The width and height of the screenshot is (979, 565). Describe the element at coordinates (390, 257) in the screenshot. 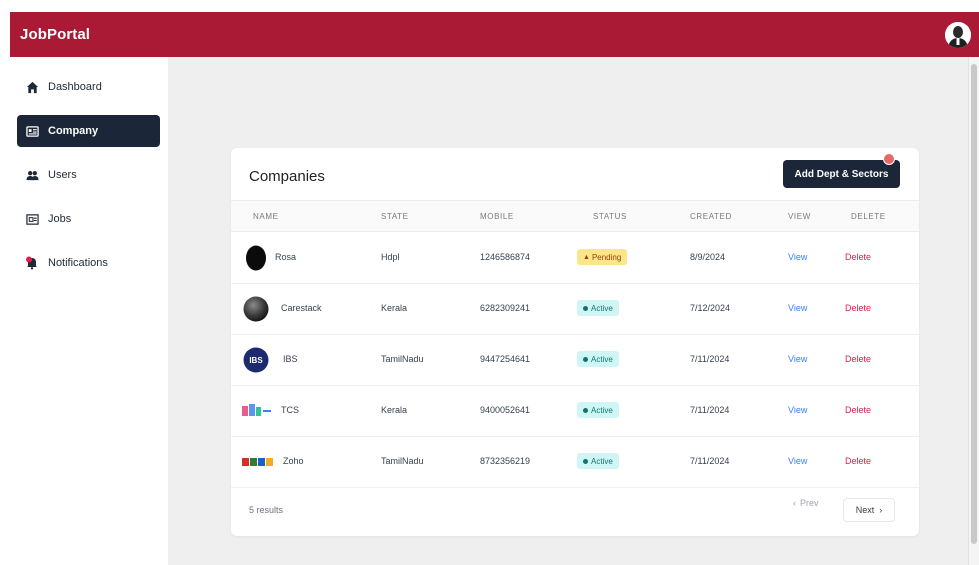

I see `state-cell: Hdpl` at that location.